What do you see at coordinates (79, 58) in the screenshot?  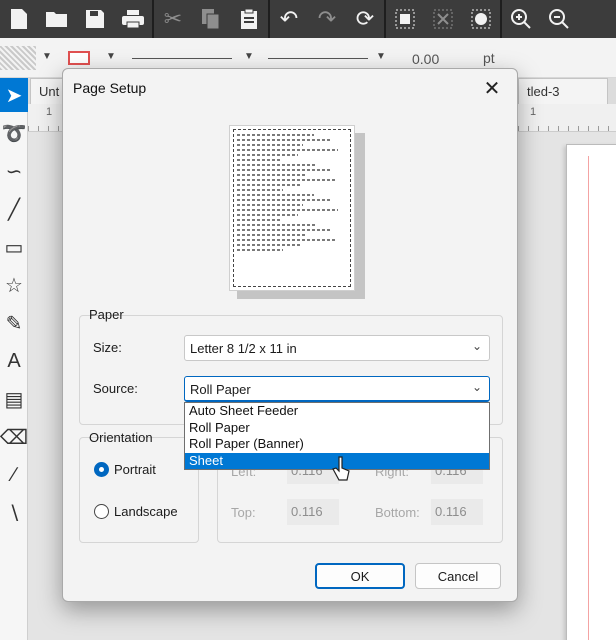 I see `line-color-swatch` at bounding box center [79, 58].